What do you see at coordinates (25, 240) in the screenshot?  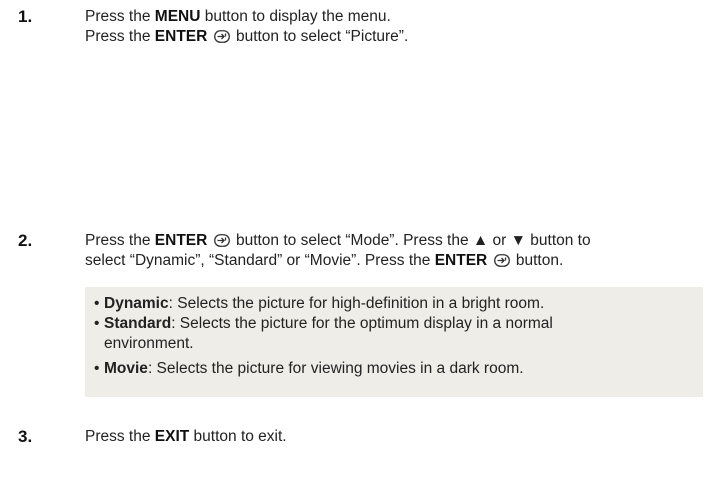 I see `step-number: 2.` at bounding box center [25, 240].